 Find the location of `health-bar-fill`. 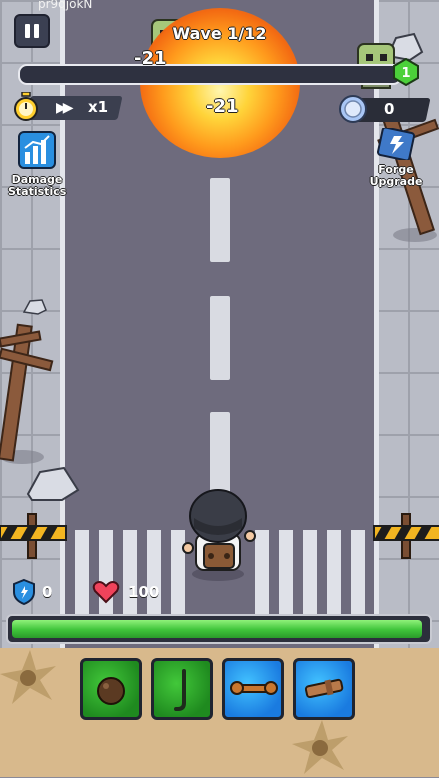

health-bar-fill is located at coordinates (217, 629).